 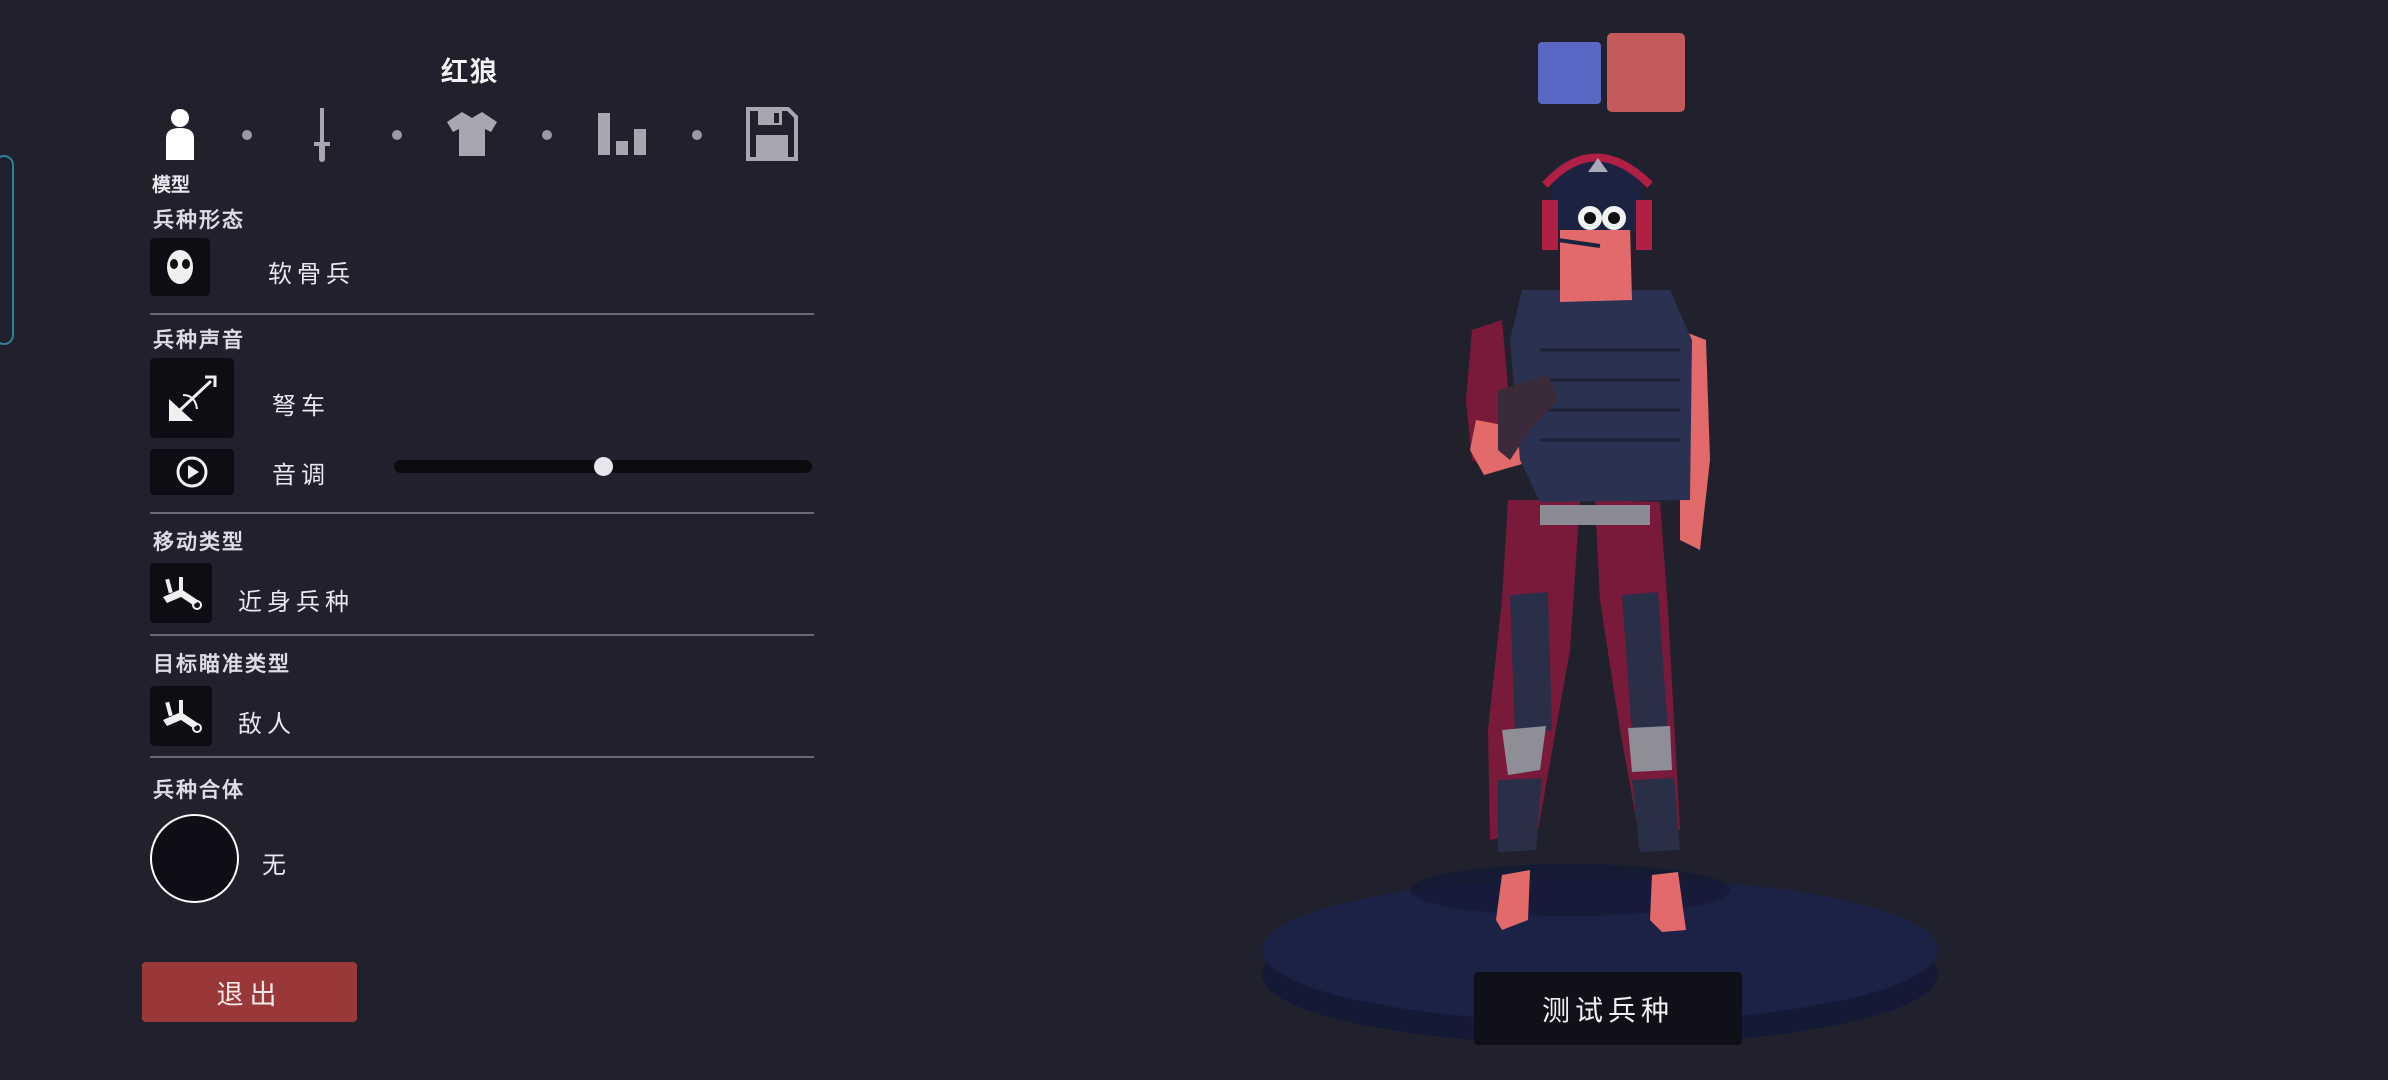 I want to click on targeting-type-value: 敌人, so click(x=267, y=724).